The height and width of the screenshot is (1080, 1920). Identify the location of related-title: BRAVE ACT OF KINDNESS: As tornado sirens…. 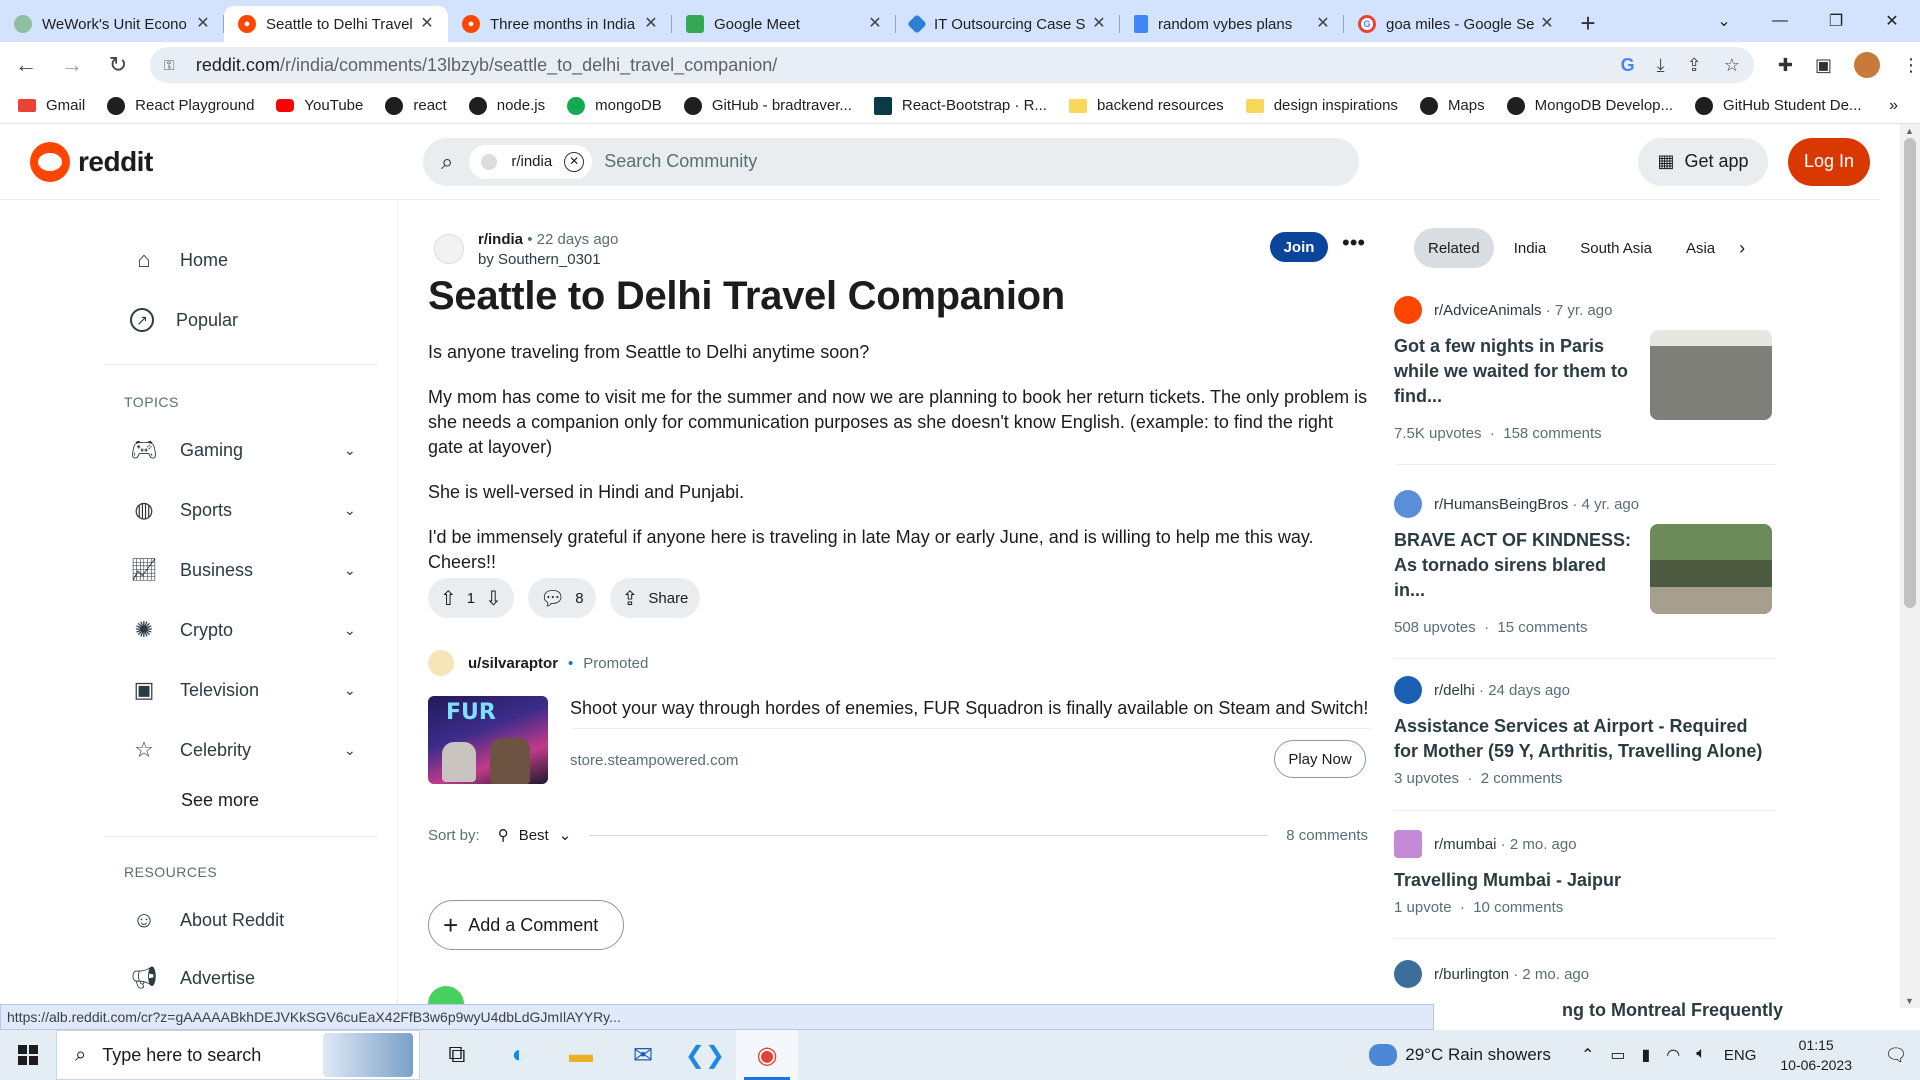
(1514, 565).